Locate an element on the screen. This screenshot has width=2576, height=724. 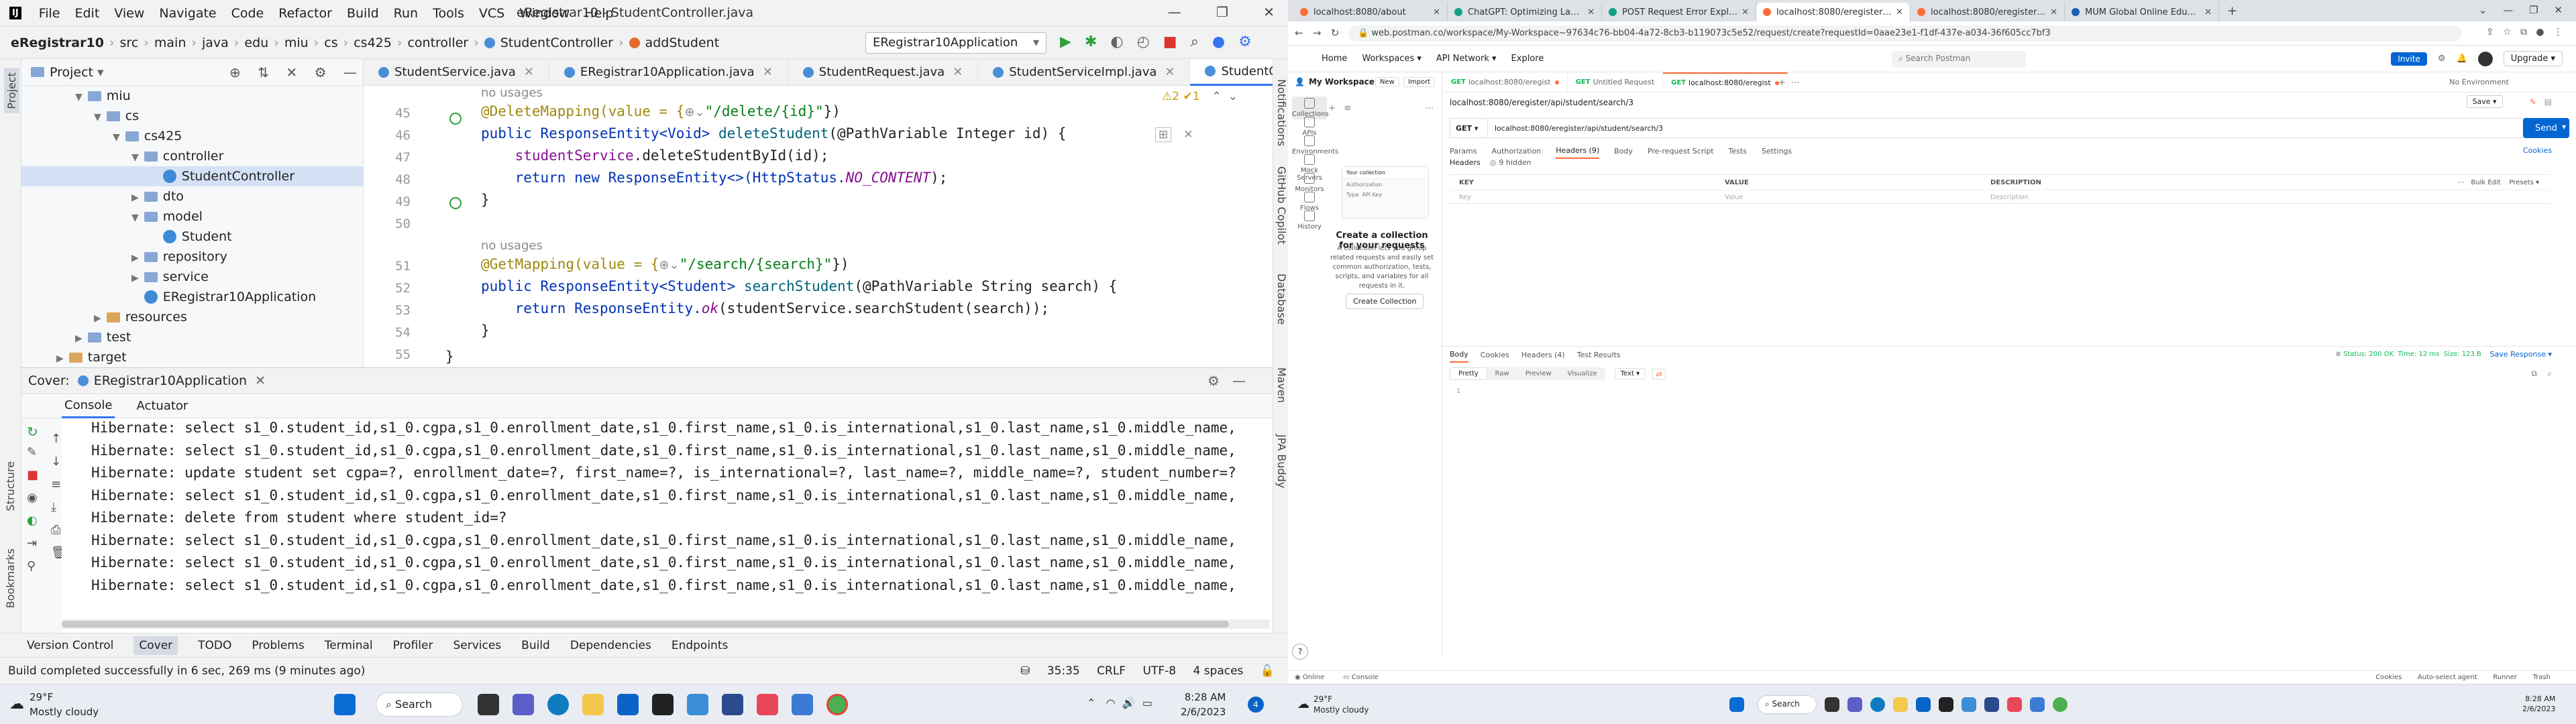
copilot-tool-button: GitHub Copilot is located at coordinates (1281, 205).